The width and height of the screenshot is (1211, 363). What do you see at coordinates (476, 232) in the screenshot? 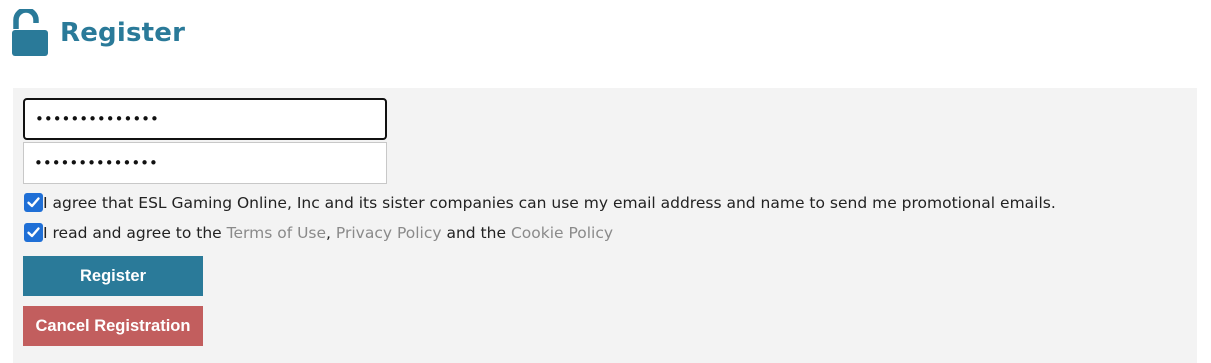
I see `terms-and-the: and the` at bounding box center [476, 232].